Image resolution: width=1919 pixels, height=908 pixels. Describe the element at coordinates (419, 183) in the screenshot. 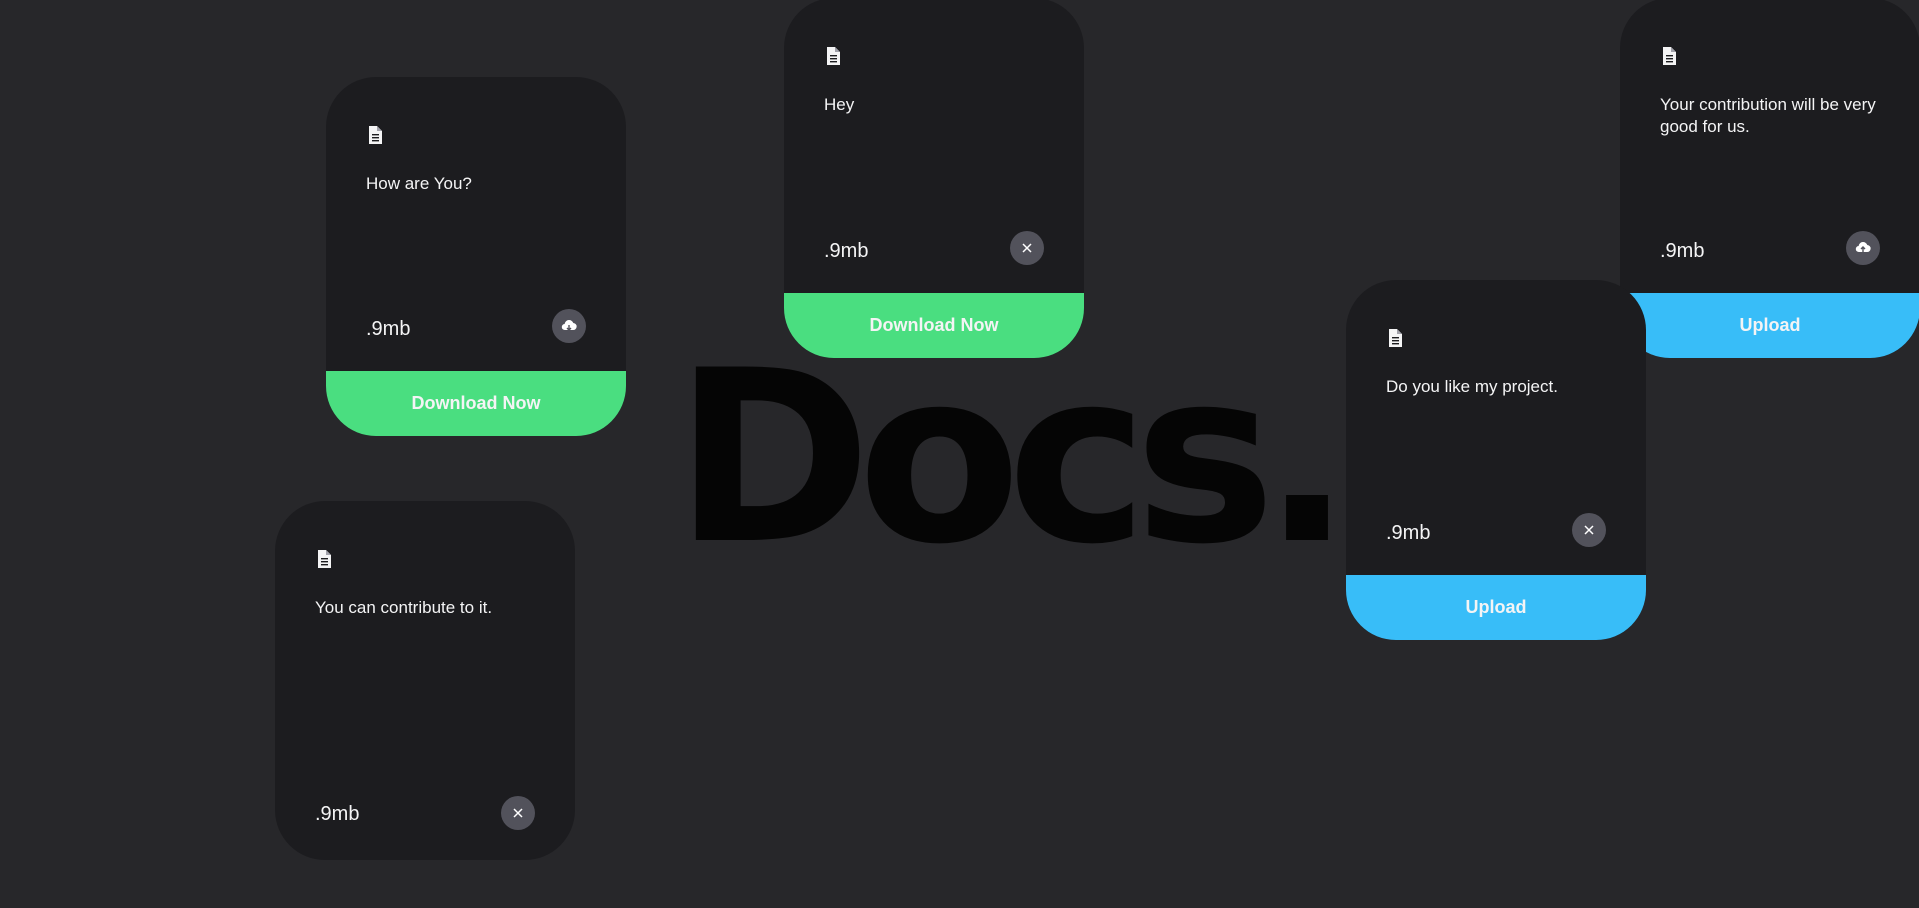

I see `doc-message: How are You?` at that location.